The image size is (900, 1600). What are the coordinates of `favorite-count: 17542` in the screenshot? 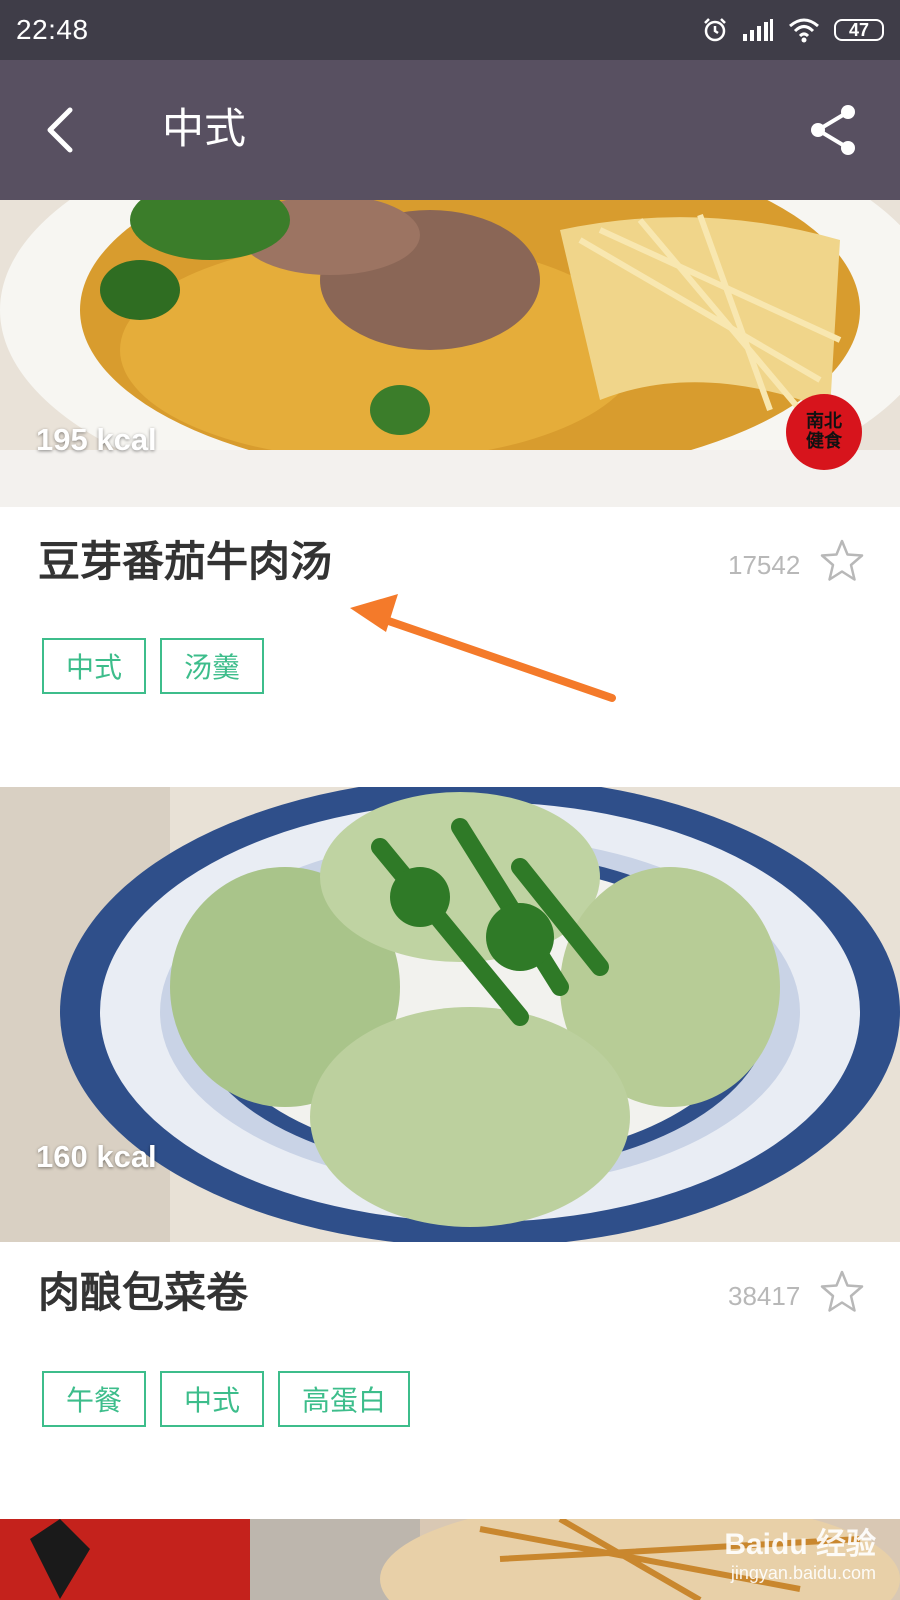 It's located at (764, 565).